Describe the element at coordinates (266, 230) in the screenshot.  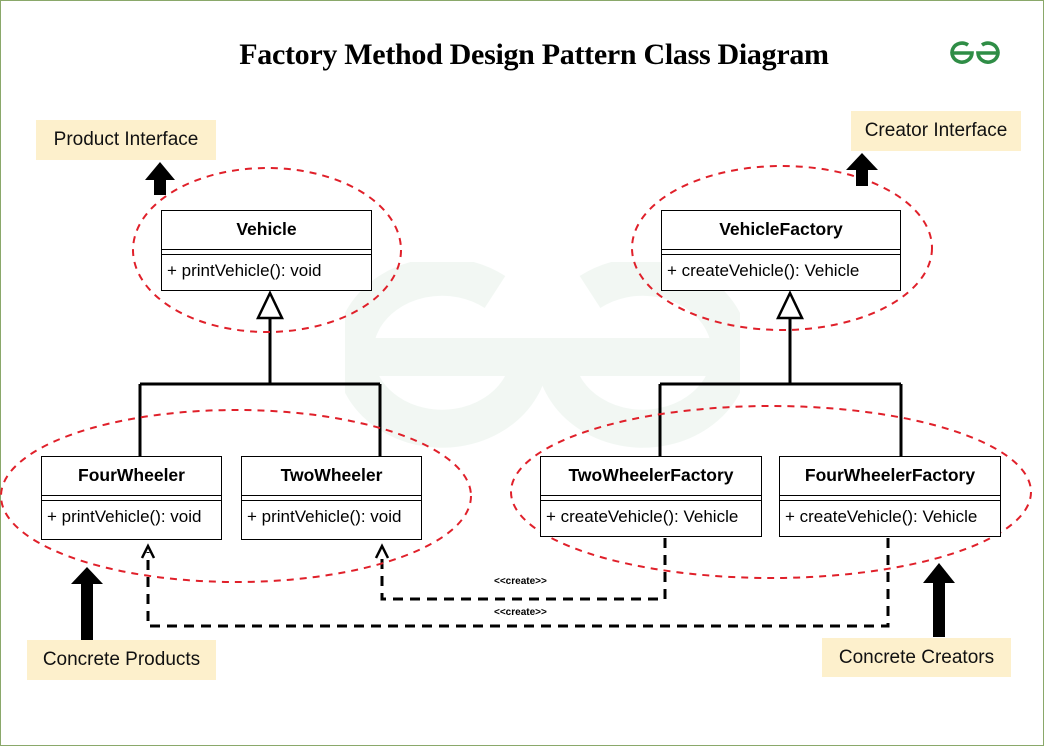
I see `class-name: Vehicle` at that location.